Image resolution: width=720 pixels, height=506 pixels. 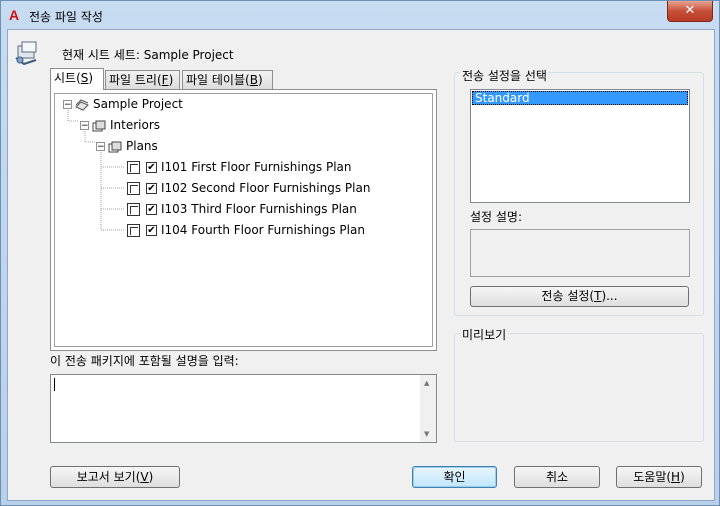 What do you see at coordinates (115, 477) in the screenshot?
I see `view-report-button: 보고서 보기(V)` at bounding box center [115, 477].